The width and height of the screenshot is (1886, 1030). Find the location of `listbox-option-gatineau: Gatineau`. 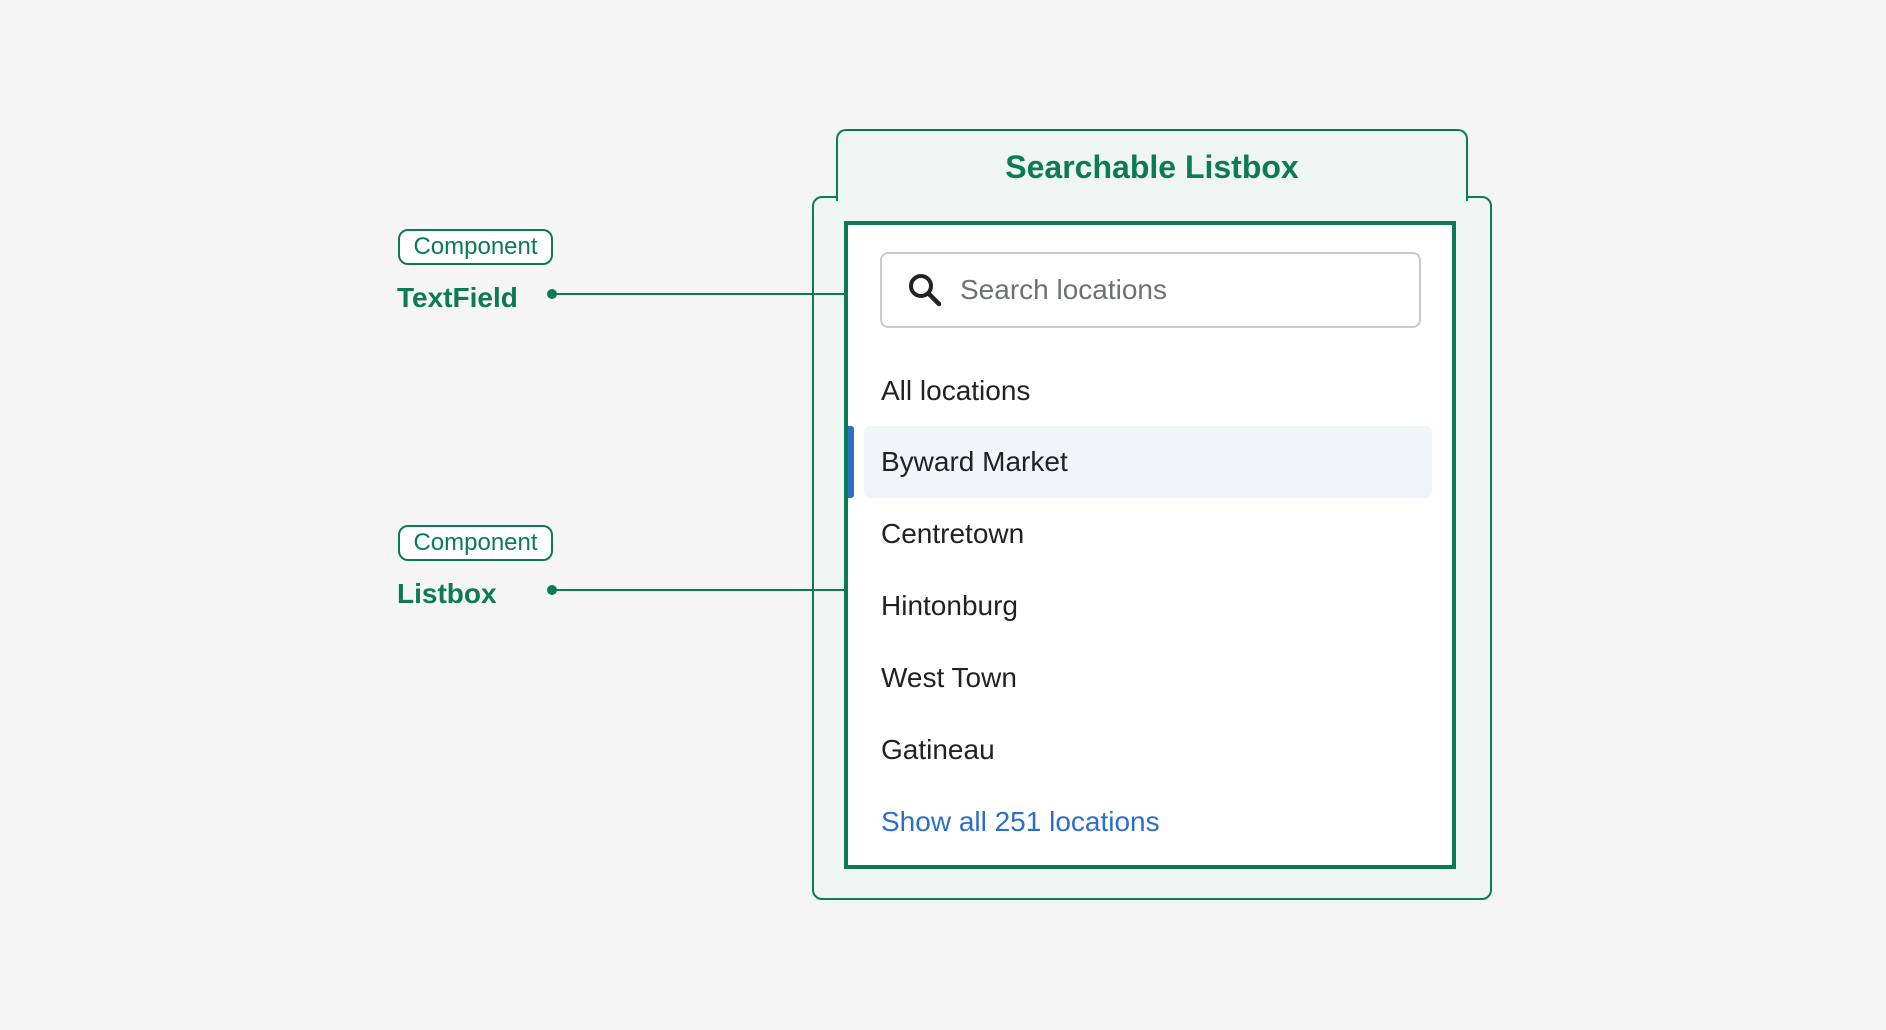

listbox-option-gatineau: Gatineau is located at coordinates (1148, 750).